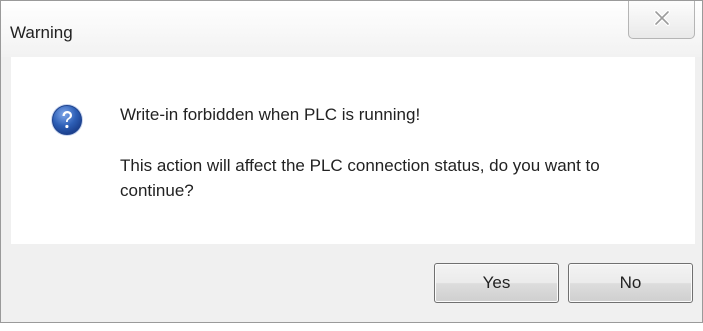 This screenshot has width=703, height=331. I want to click on yes-button: Yes, so click(496, 283).